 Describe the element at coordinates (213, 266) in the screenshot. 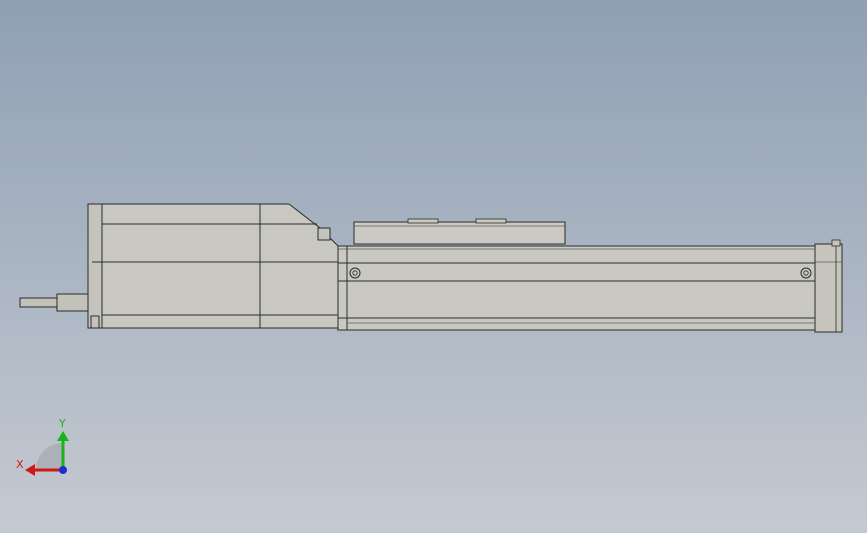

I see `motor-housing` at that location.